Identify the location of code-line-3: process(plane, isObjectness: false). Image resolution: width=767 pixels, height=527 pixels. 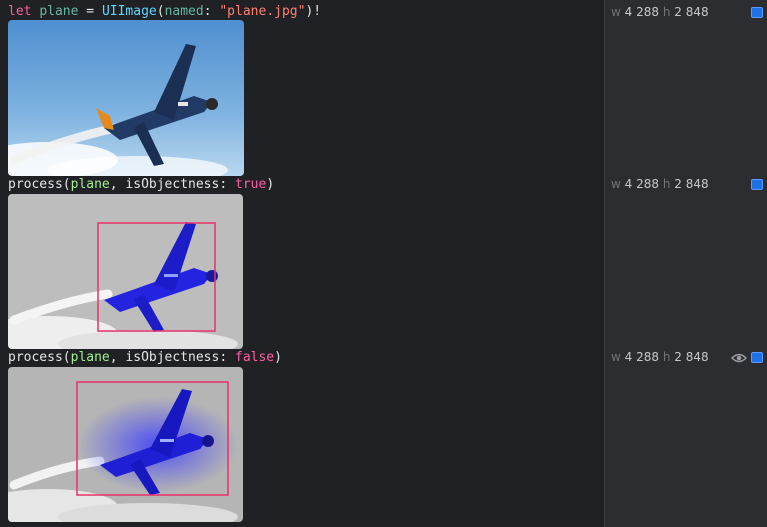
(145, 358).